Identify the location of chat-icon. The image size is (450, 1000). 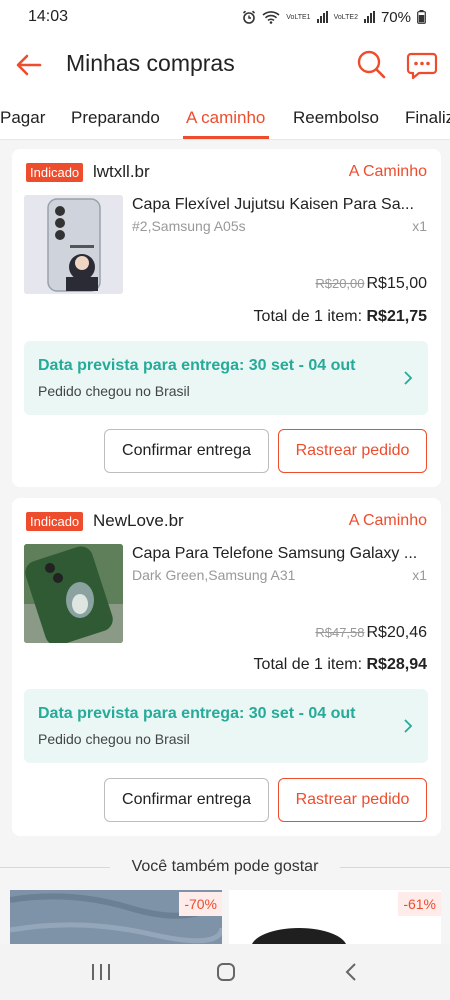
(422, 65).